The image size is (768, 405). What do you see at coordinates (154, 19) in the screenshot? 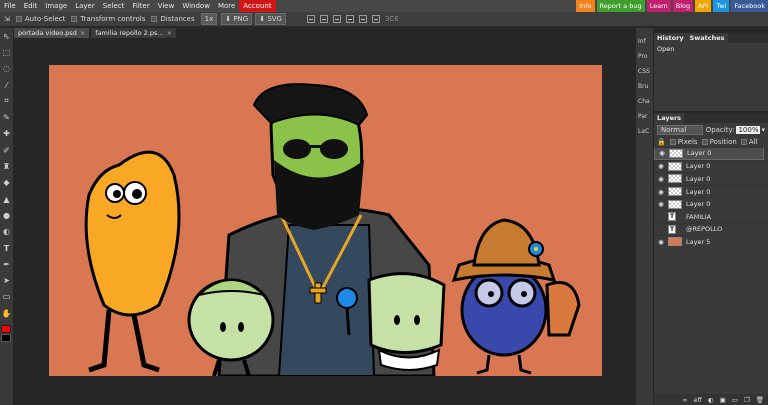
I see `distances-checkbox` at bounding box center [154, 19].